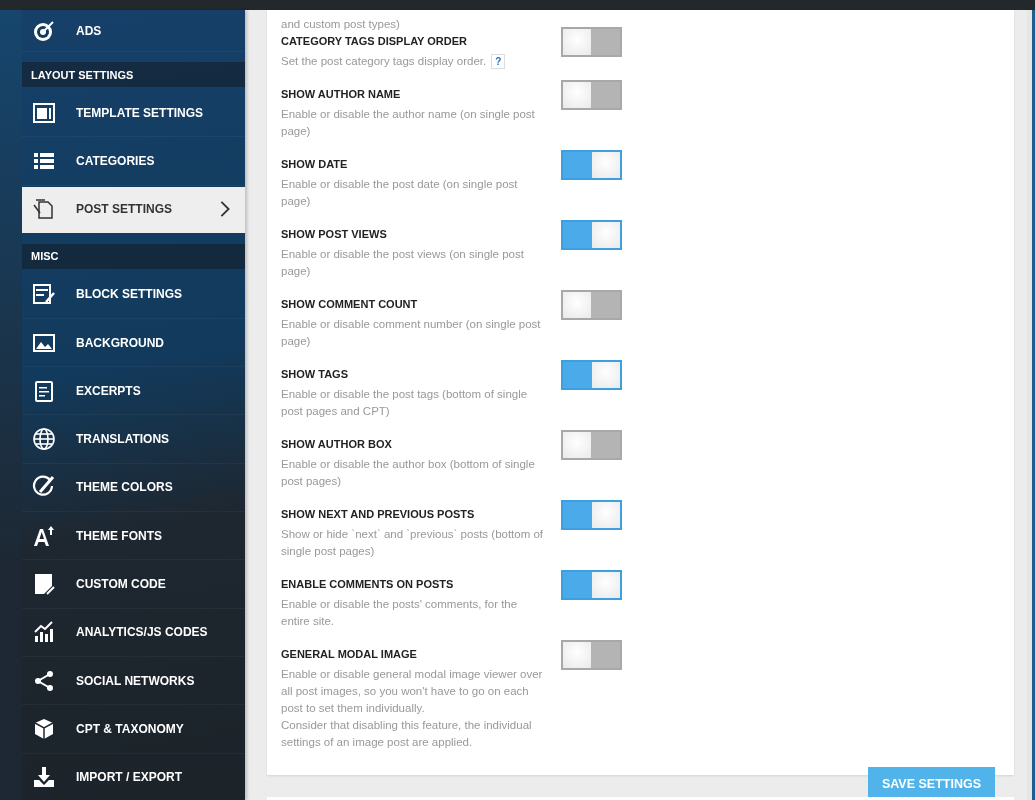 This screenshot has height=800, width=1035. I want to click on sidebar-item: ANALYTICS/JS CODES, so click(133, 632).